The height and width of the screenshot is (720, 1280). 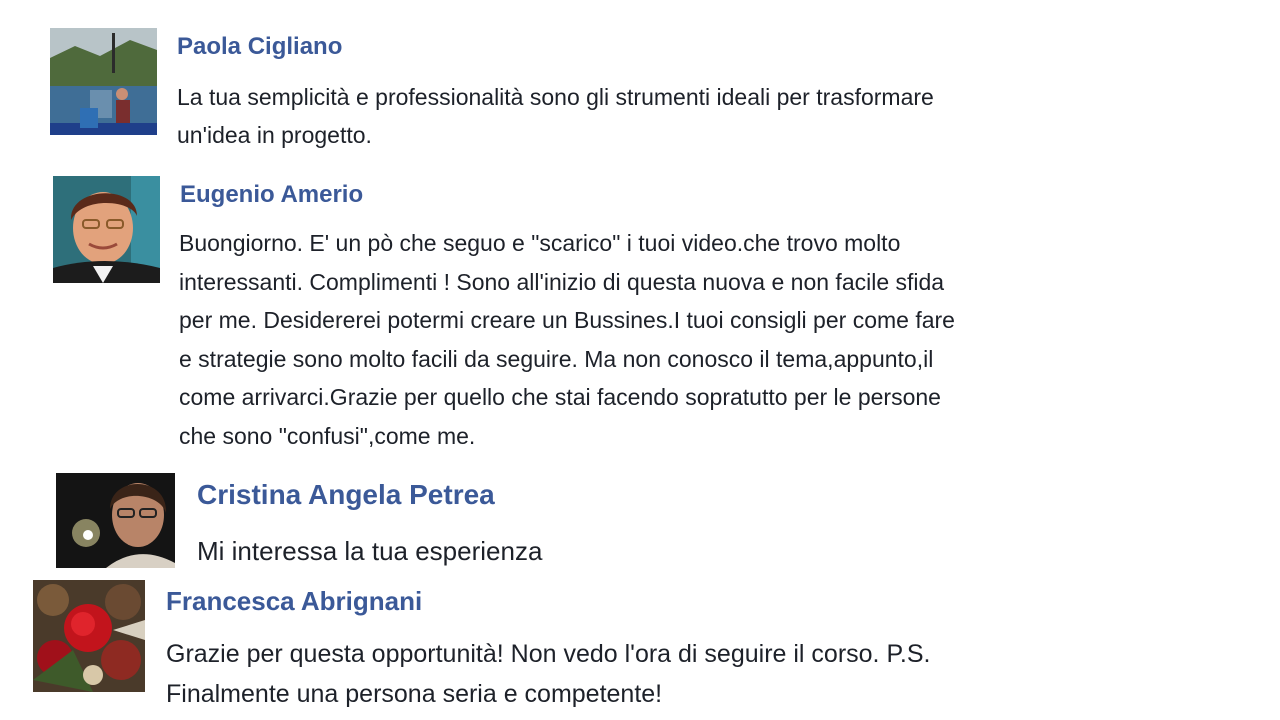 I want to click on comment-text: Mi interessa la tua esperienza, so click(x=369, y=551).